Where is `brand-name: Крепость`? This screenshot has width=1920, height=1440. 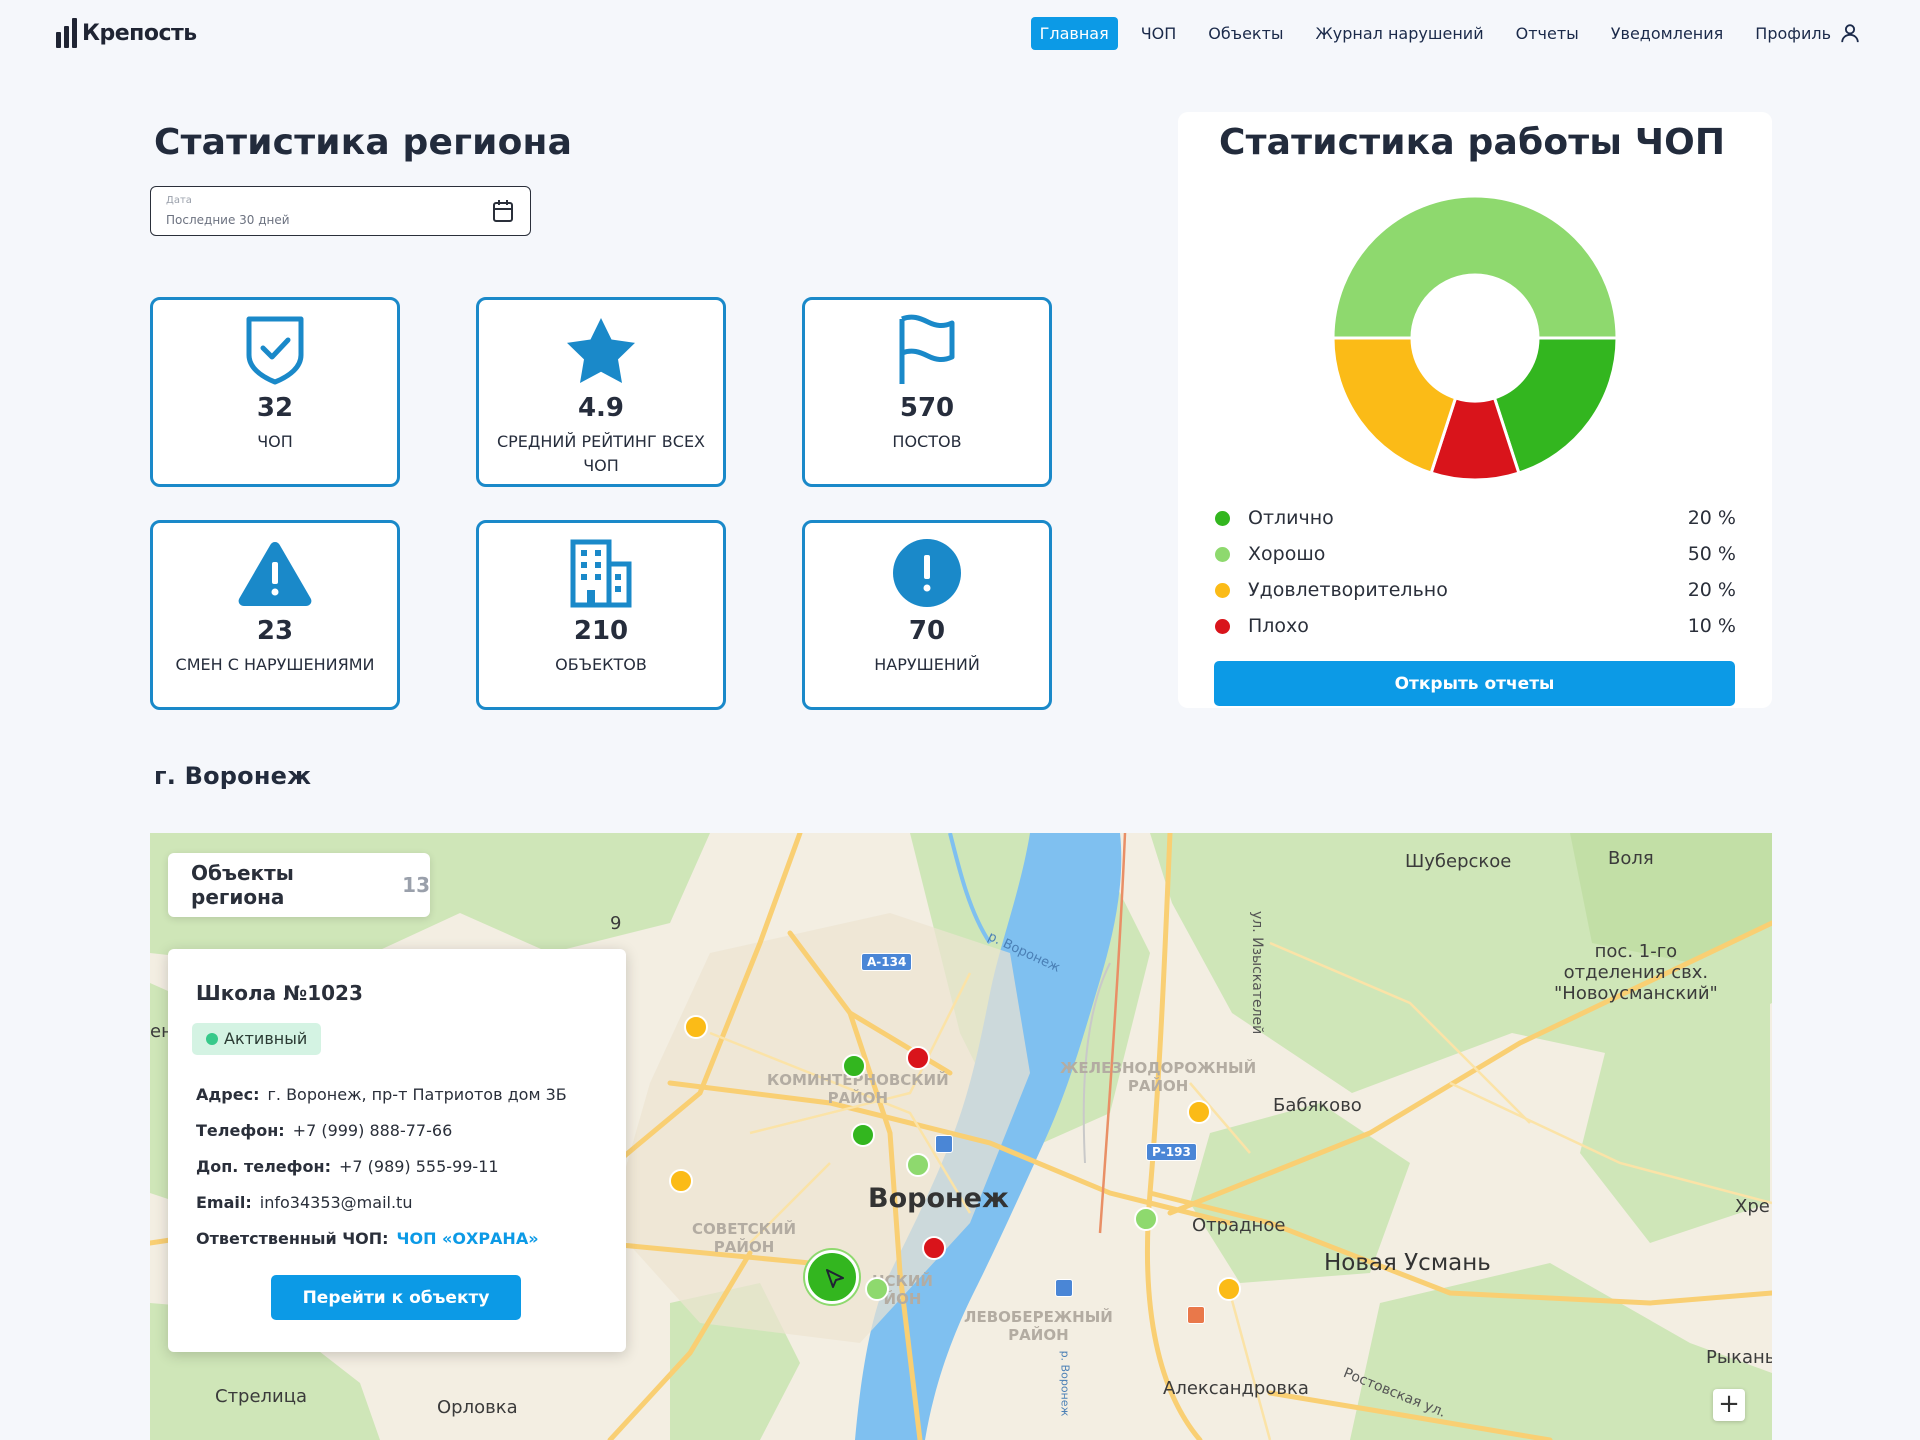 brand-name: Крепость is located at coordinates (139, 33).